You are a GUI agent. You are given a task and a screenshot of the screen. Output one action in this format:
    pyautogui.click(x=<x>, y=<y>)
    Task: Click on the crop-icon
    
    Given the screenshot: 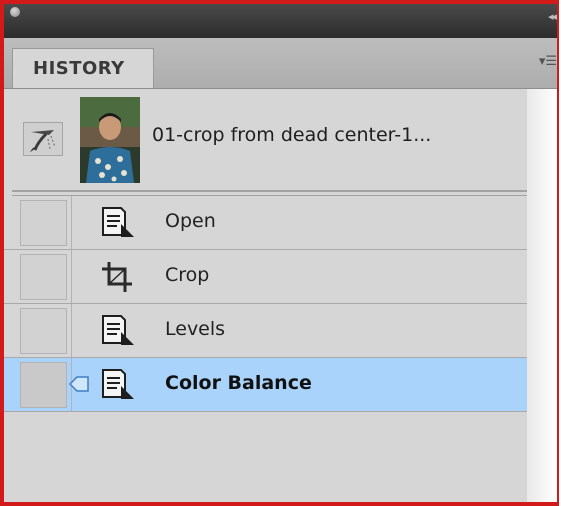 What is the action you would take?
    pyautogui.click(x=117, y=277)
    